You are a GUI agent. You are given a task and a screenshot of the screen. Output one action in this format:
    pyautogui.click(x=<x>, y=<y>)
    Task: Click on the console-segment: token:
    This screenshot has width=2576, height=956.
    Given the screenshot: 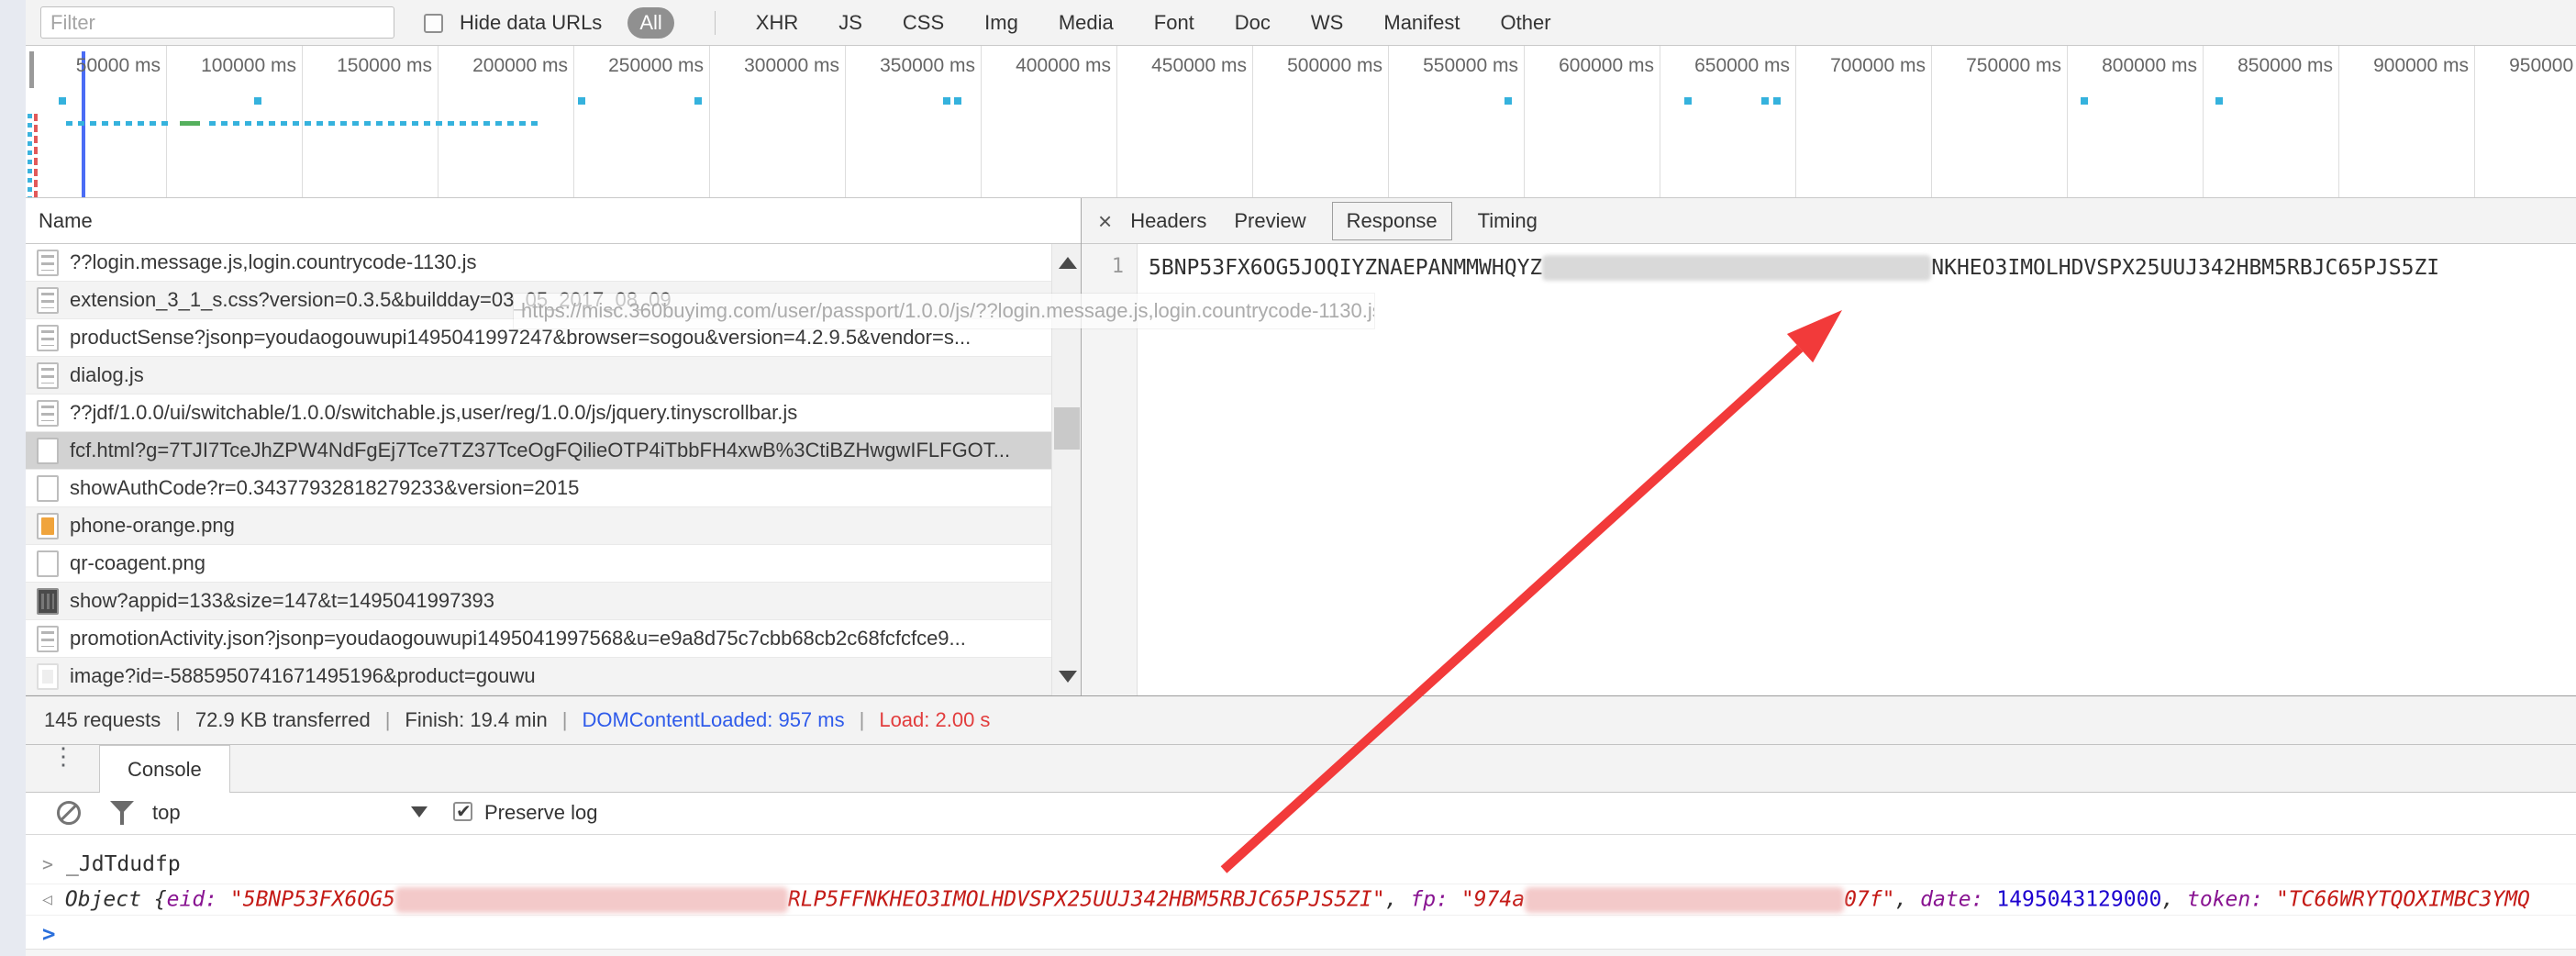 What is the action you would take?
    pyautogui.click(x=2225, y=899)
    